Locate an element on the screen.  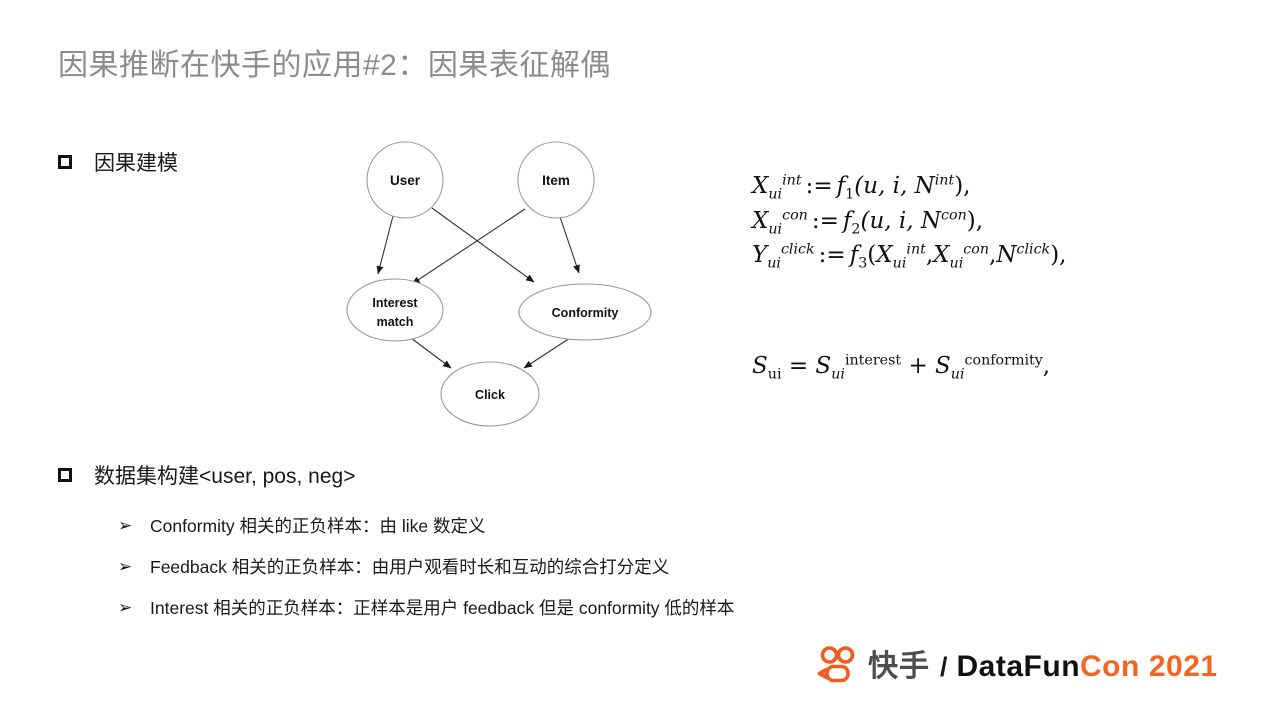
node-label-interest-match-line2: match is located at coordinates (395, 322).